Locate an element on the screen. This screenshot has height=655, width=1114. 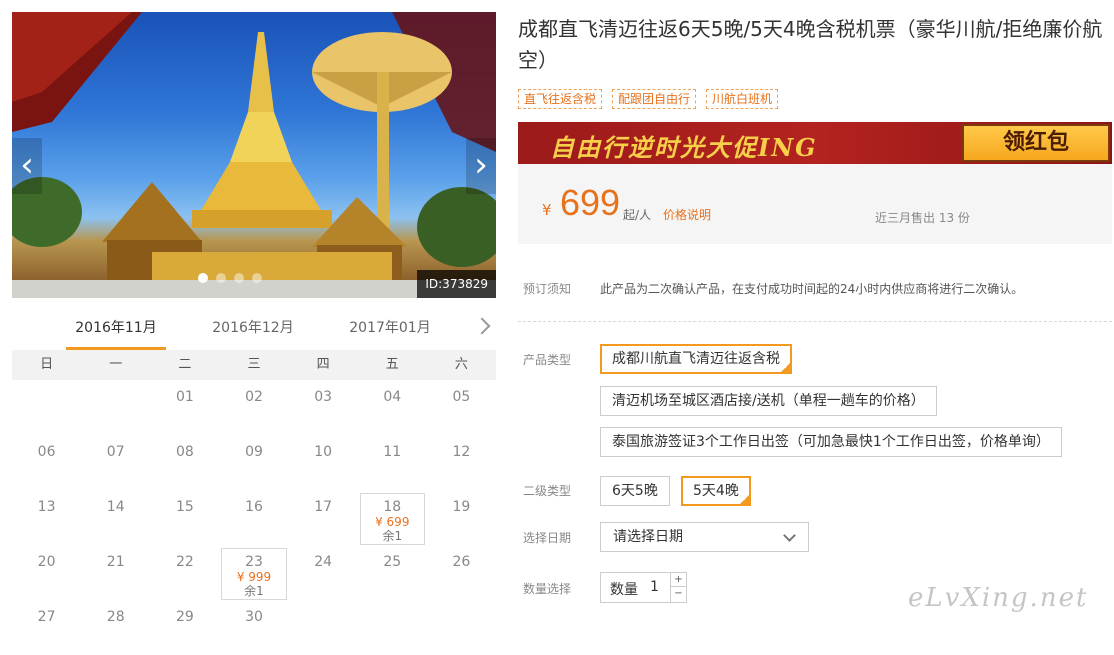
calendar-day-number: 27 is located at coordinates (46, 617).